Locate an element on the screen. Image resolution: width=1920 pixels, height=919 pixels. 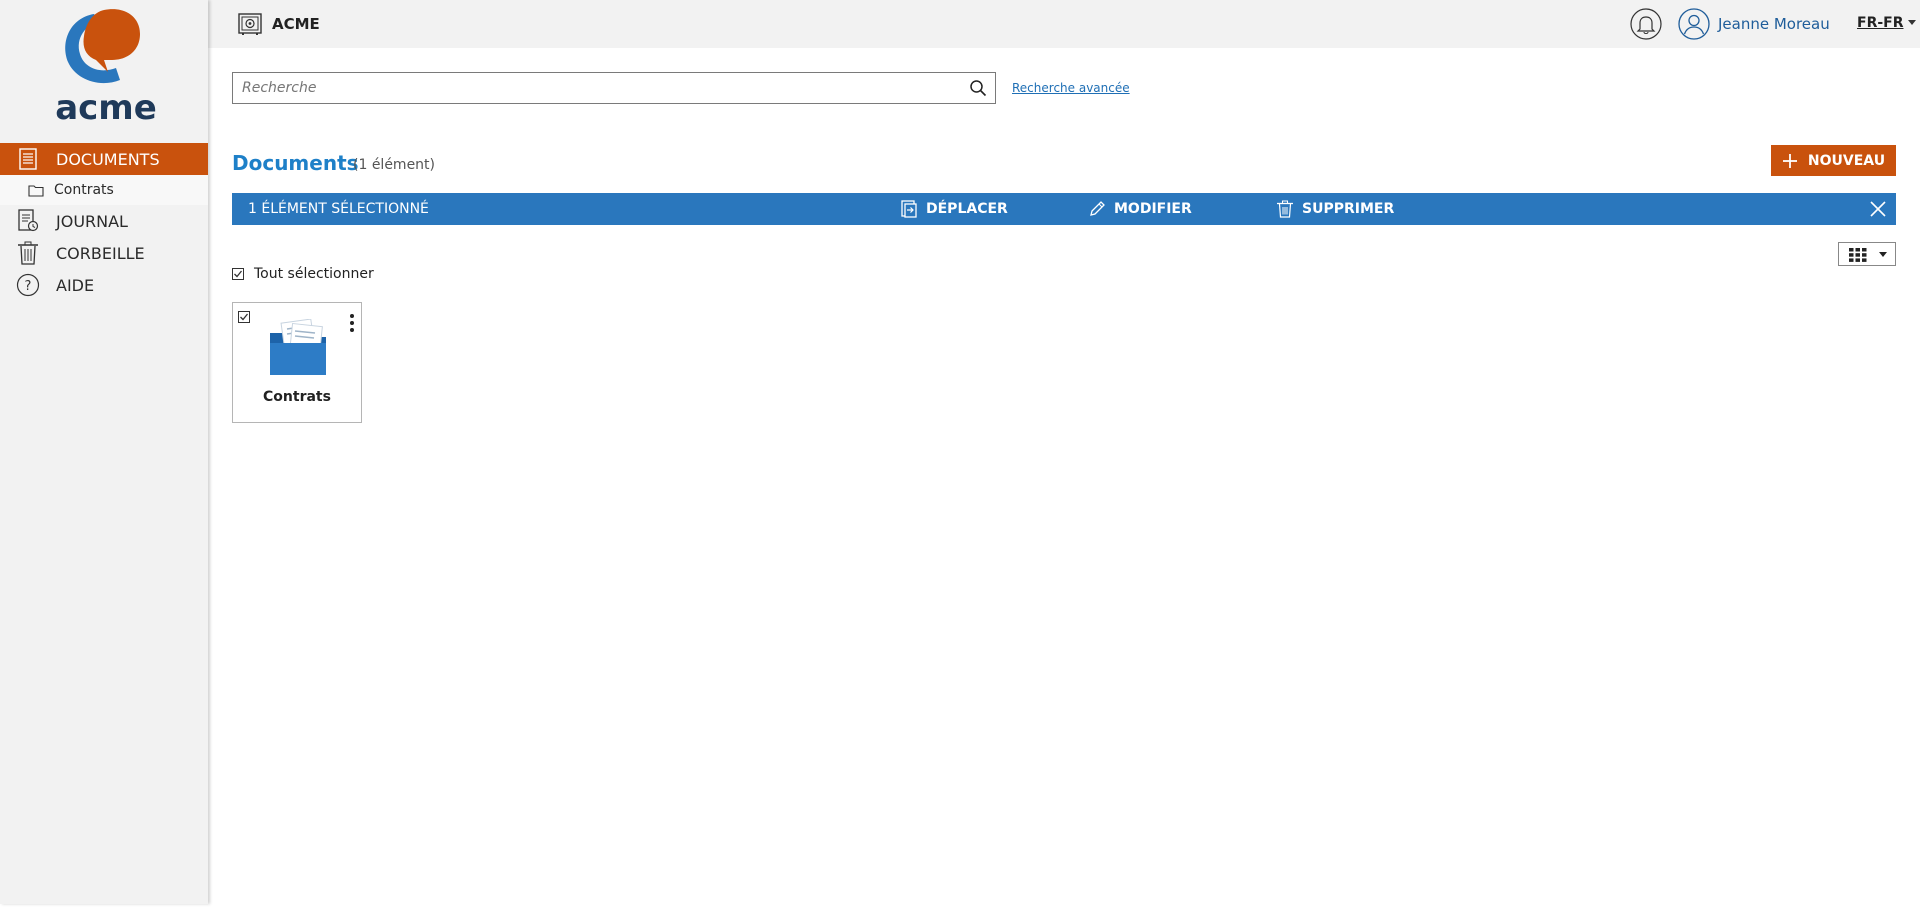
move-icon is located at coordinates (909, 209).